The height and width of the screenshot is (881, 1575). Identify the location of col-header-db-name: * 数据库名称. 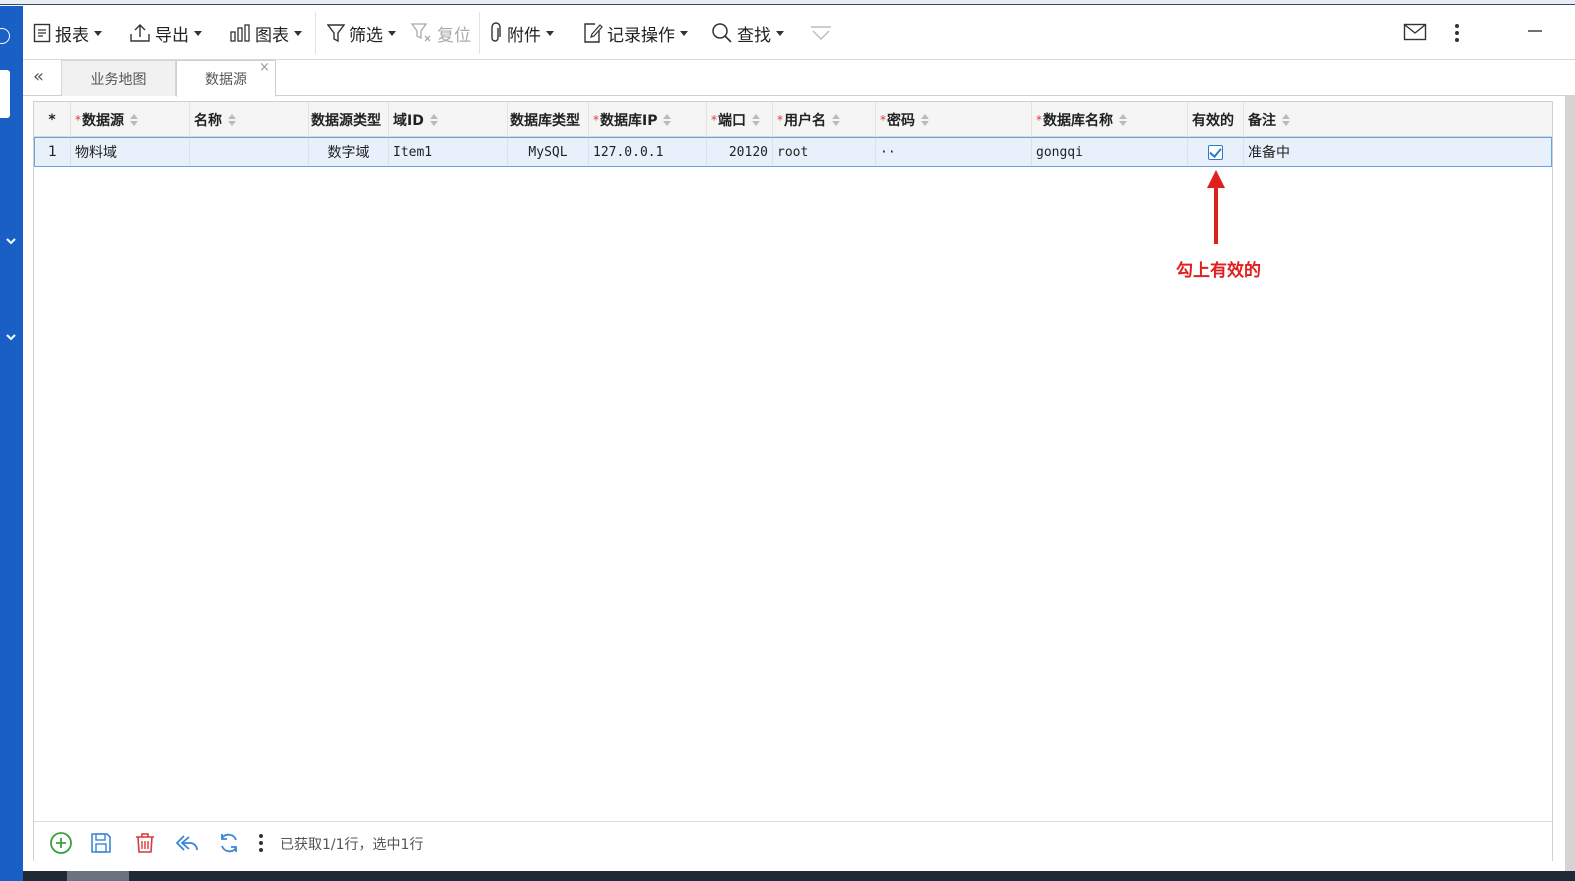
(1110, 119).